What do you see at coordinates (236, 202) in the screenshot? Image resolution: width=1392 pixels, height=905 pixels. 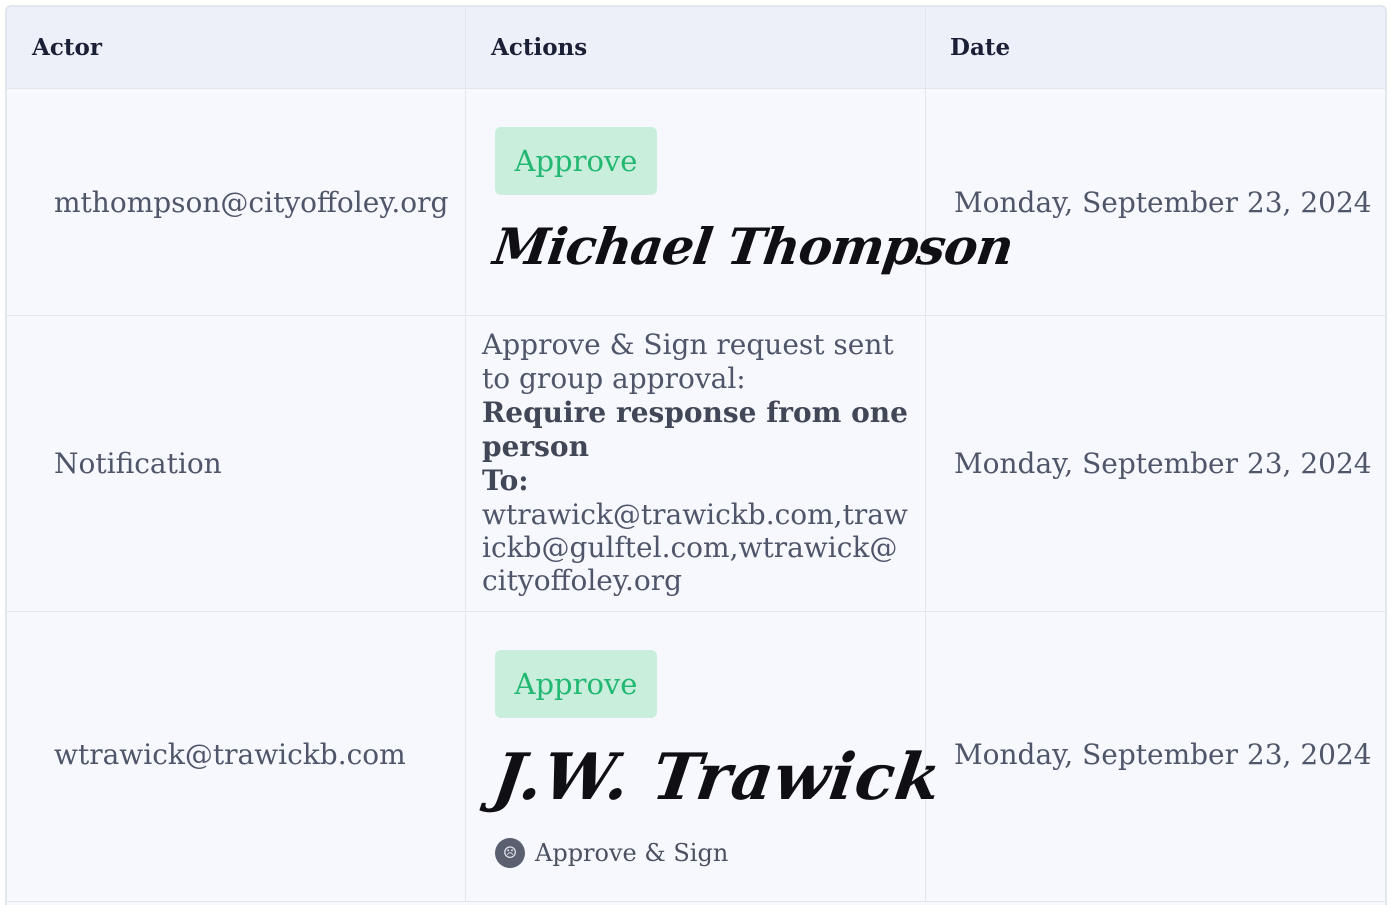 I see `table-row-1-actor: mthompson@cityoffoley.org` at bounding box center [236, 202].